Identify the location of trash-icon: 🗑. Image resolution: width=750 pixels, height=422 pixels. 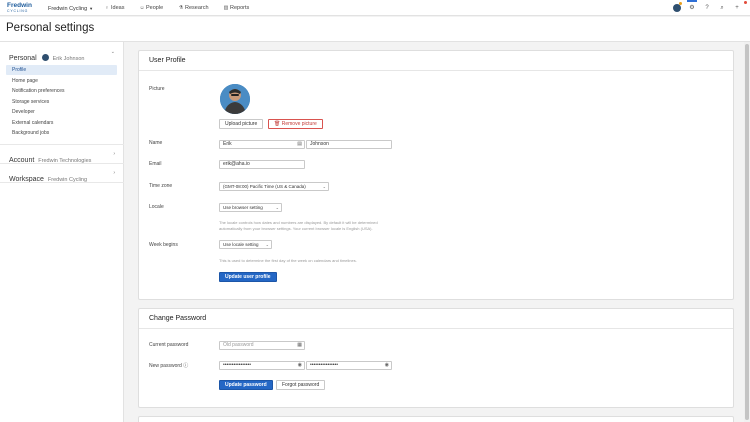
(277, 124).